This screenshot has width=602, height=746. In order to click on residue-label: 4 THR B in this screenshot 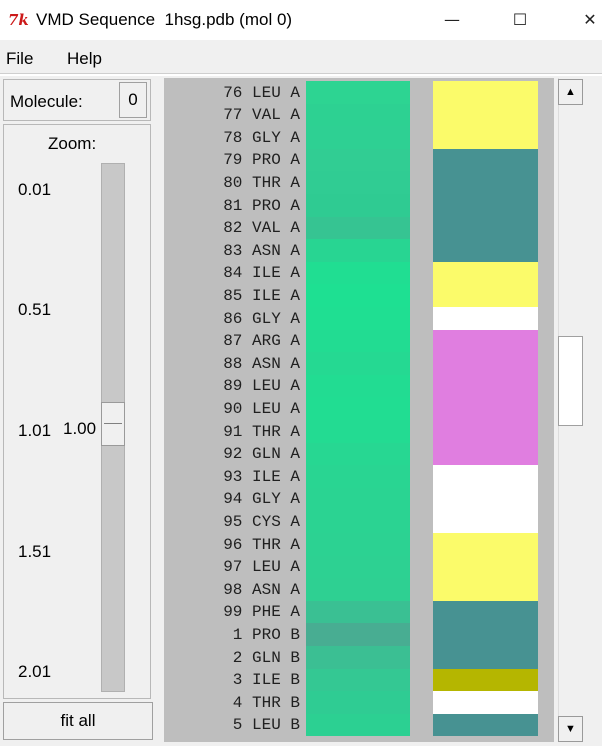, I will do `click(266, 703)`.